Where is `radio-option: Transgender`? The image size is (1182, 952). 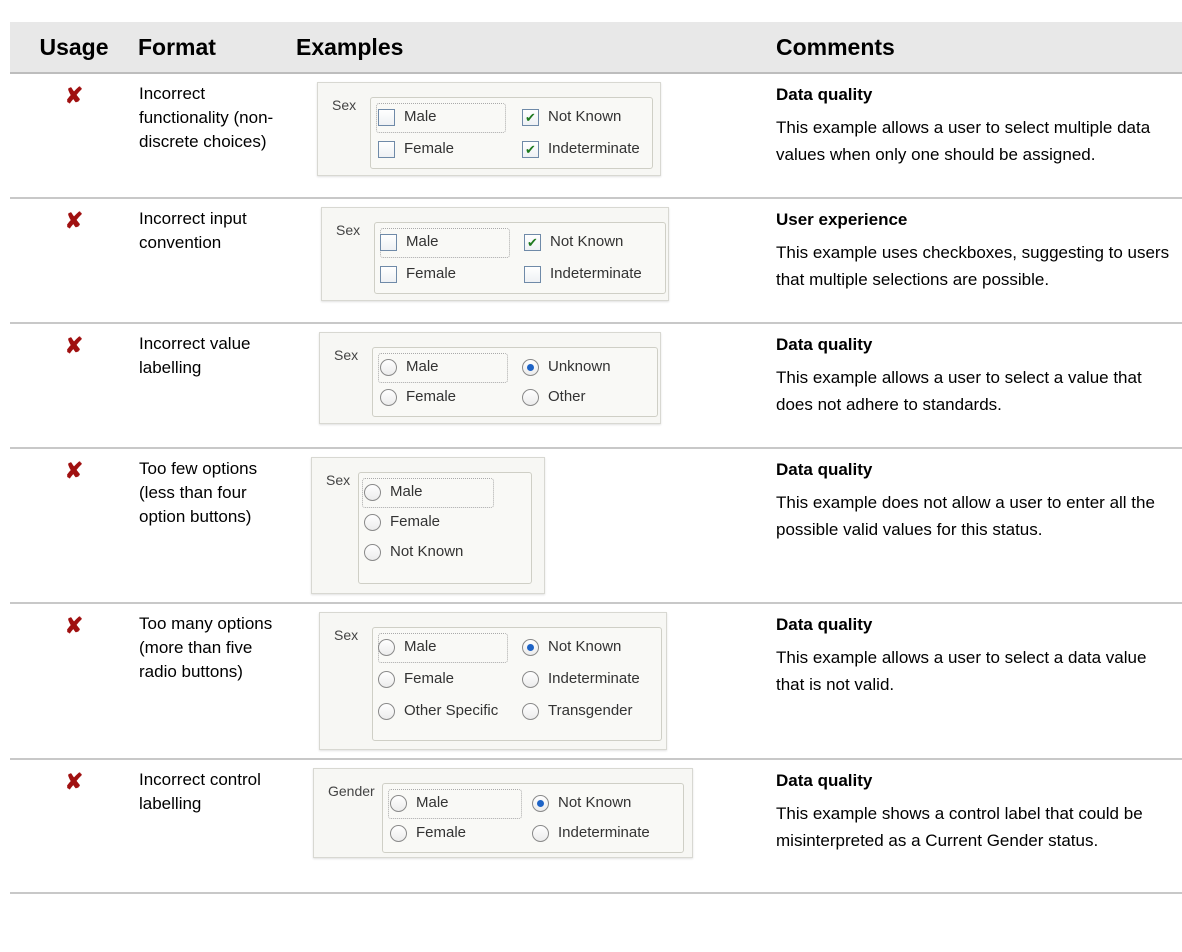 radio-option: Transgender is located at coordinates (577, 711).